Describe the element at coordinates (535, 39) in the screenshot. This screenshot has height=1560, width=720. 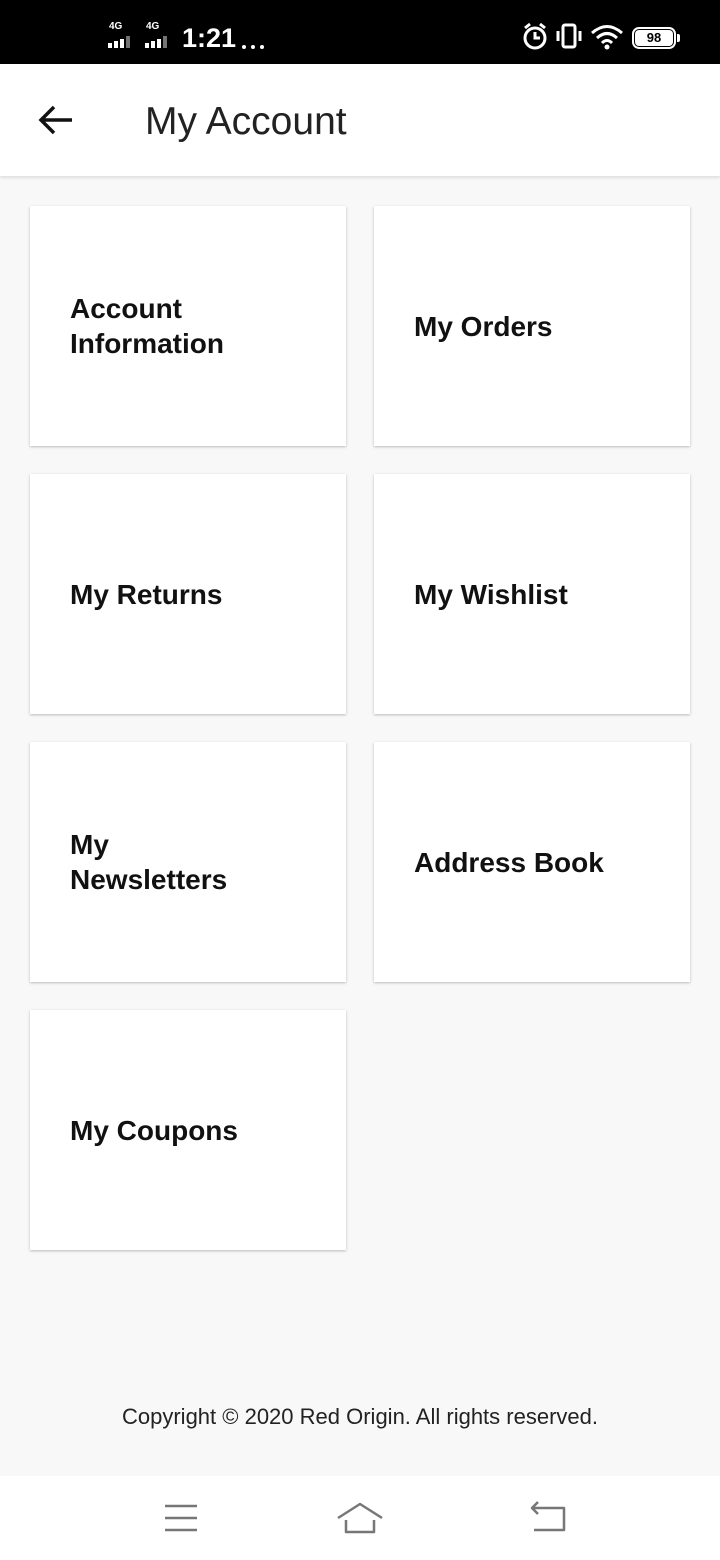
I see `alarm-icon` at that location.